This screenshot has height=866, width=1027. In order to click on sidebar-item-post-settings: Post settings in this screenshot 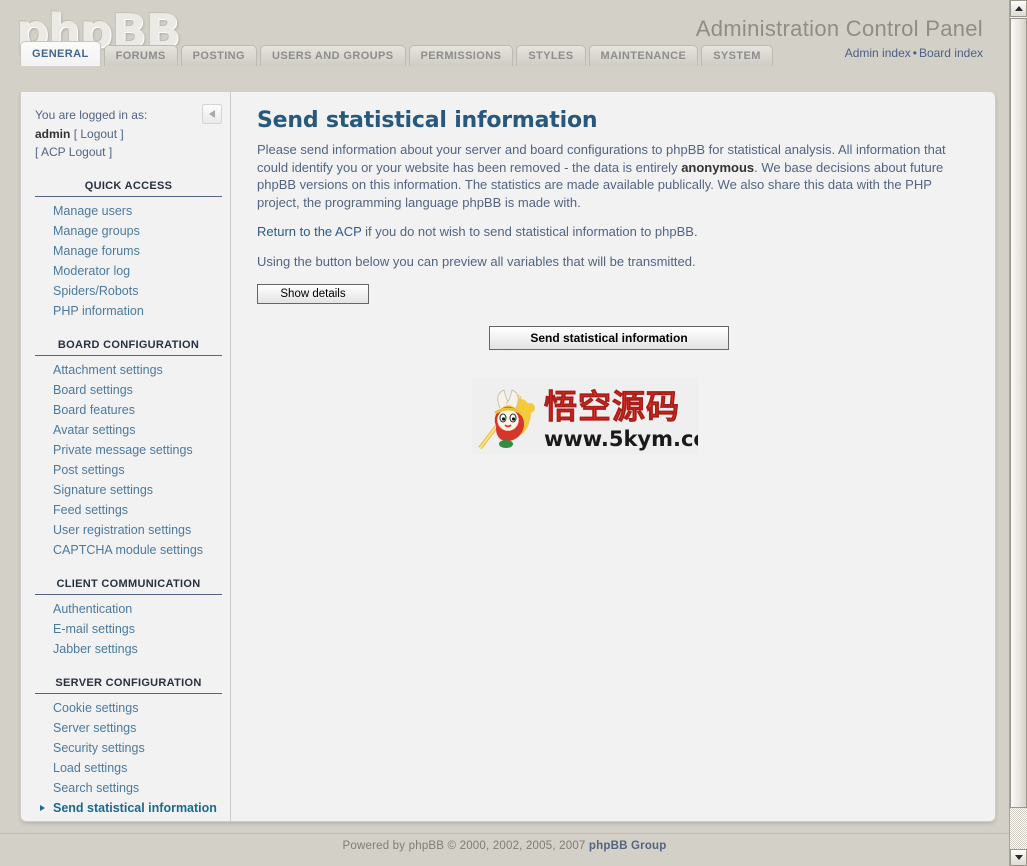, I will do `click(128, 470)`.